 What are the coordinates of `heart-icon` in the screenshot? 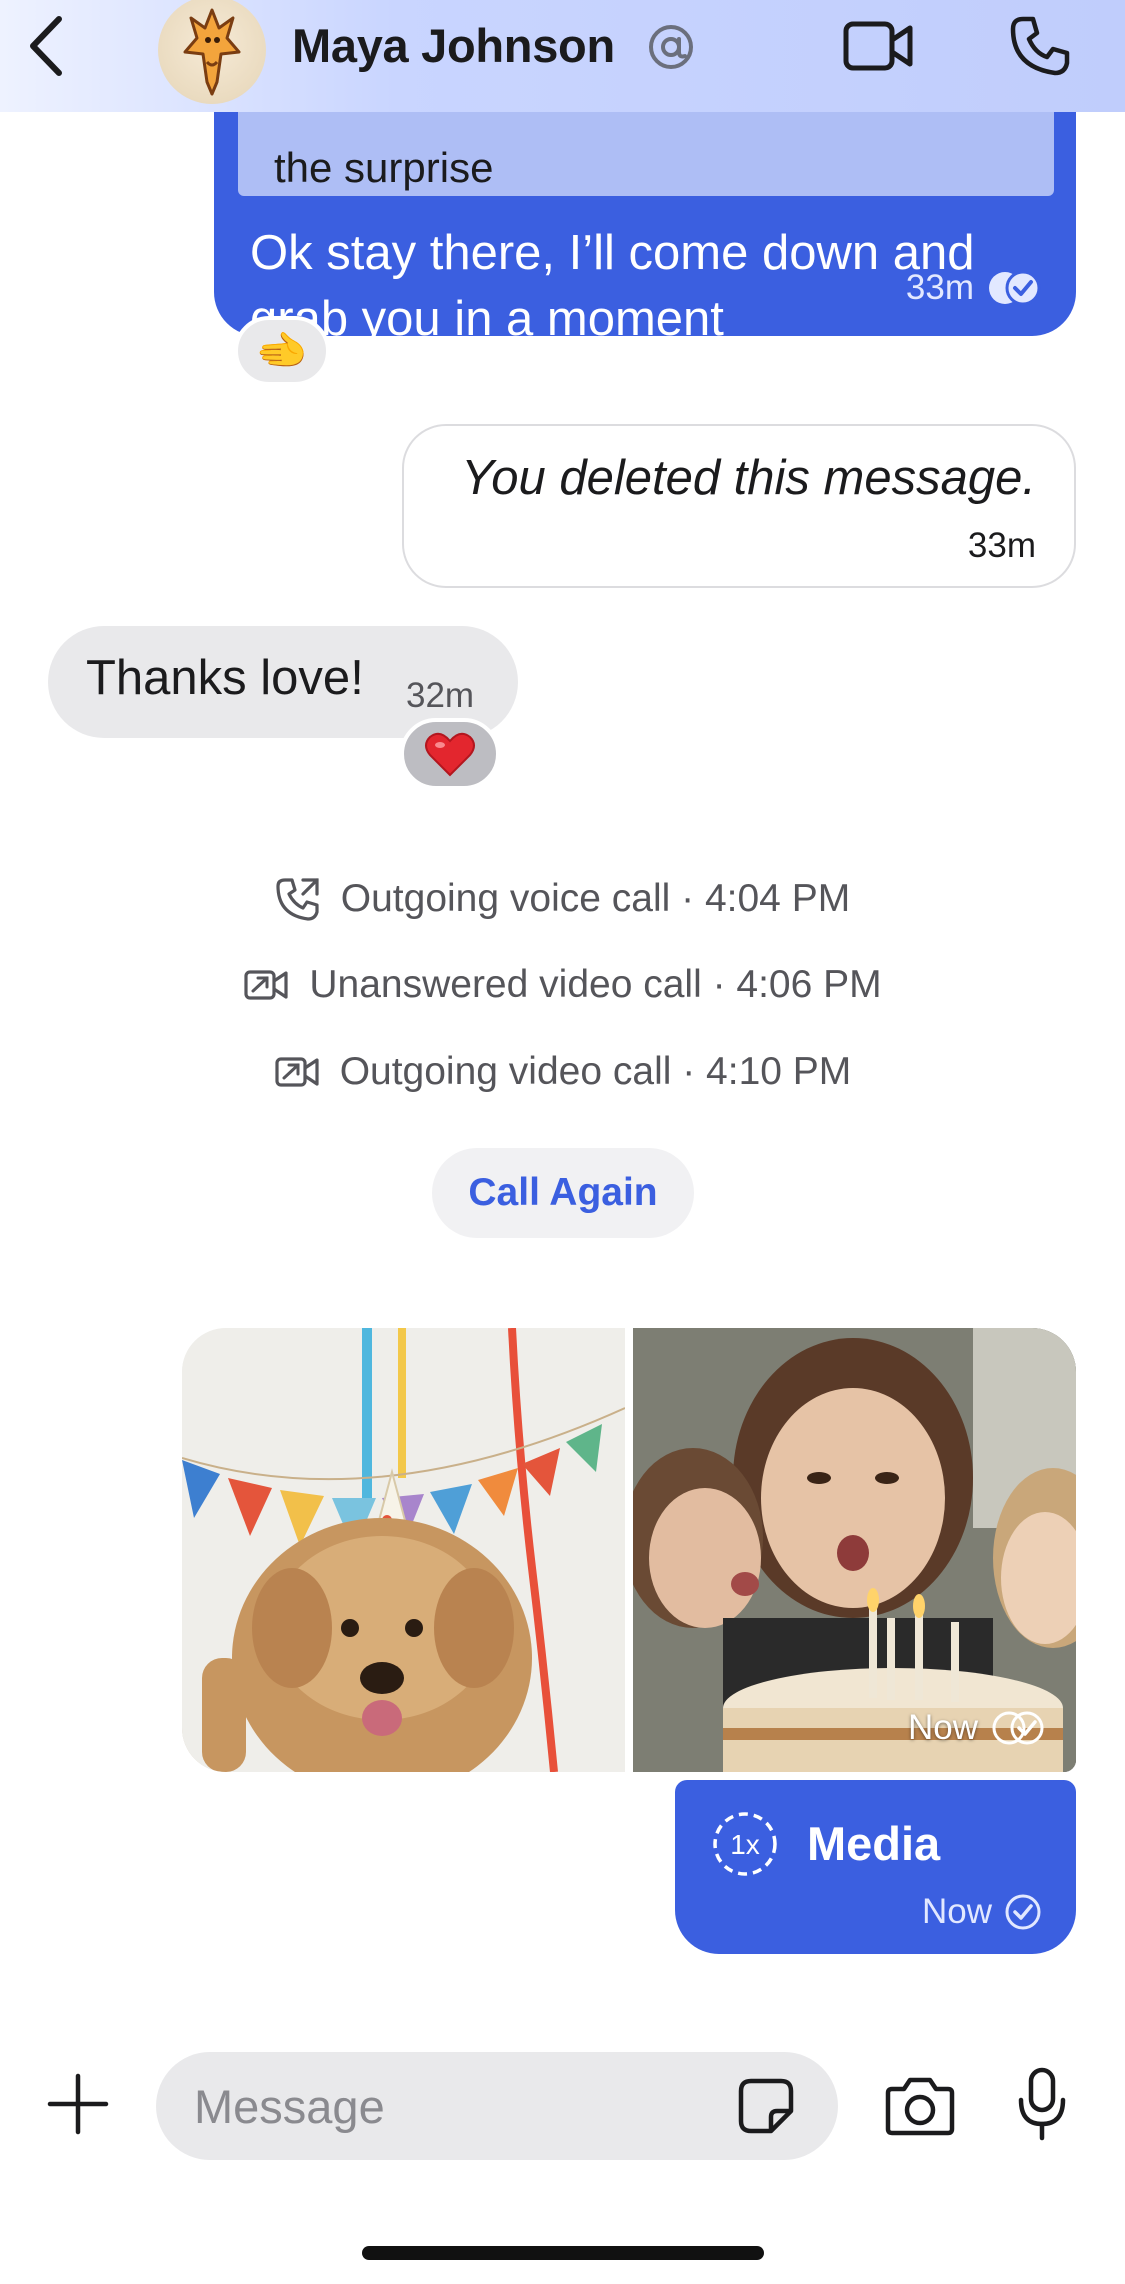 It's located at (450, 754).